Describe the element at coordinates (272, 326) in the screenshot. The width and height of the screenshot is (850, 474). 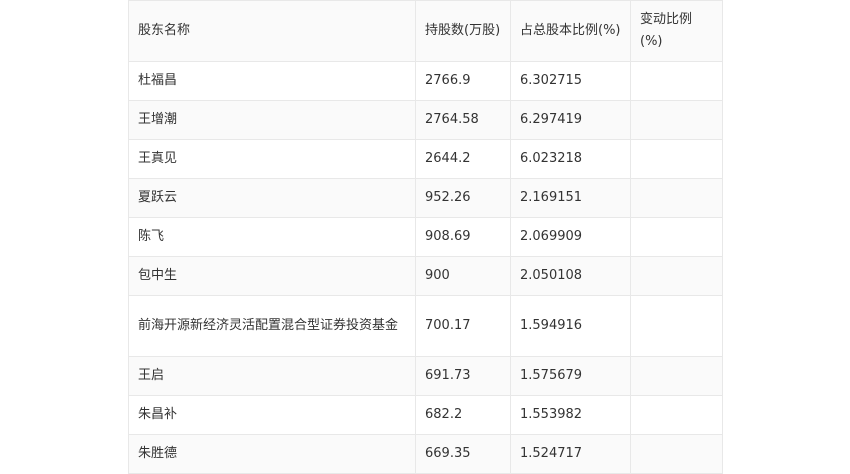
I see `cell-name: 前海开源新经济灵活配置混合型证券投资基金` at that location.